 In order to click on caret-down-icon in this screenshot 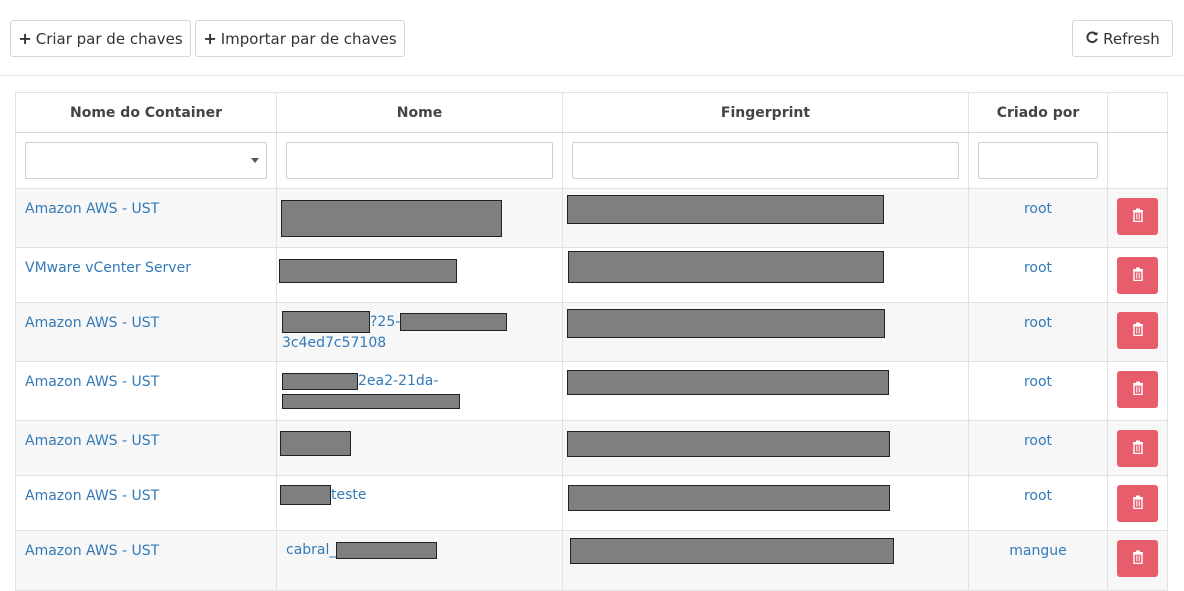, I will do `click(255, 160)`.